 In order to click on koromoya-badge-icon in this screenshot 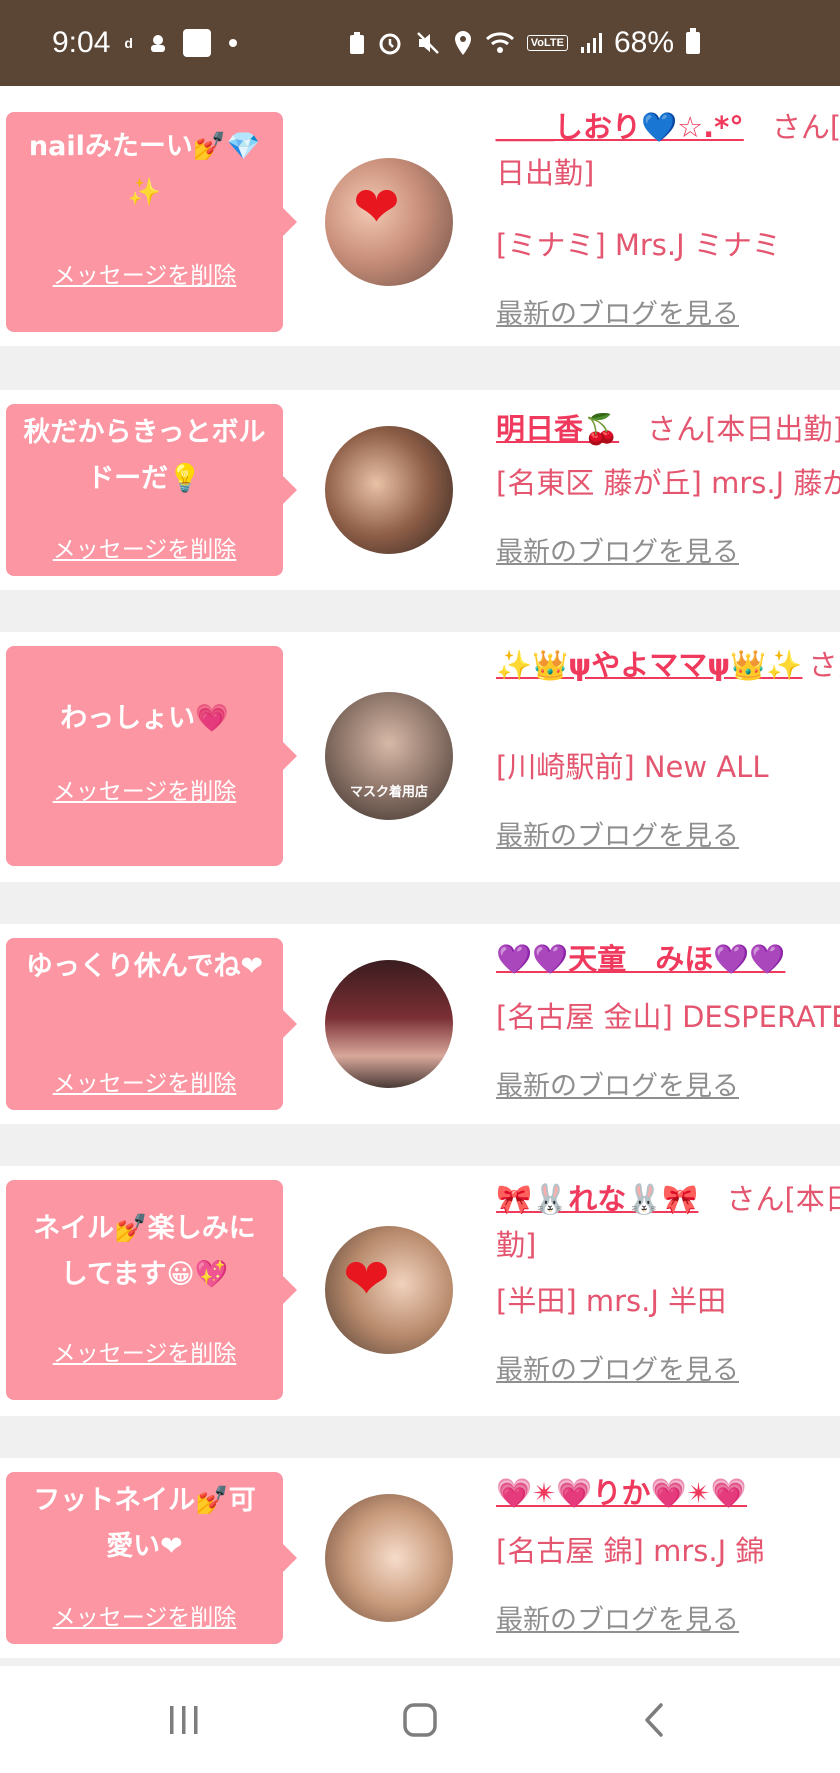, I will do `click(196, 43)`.